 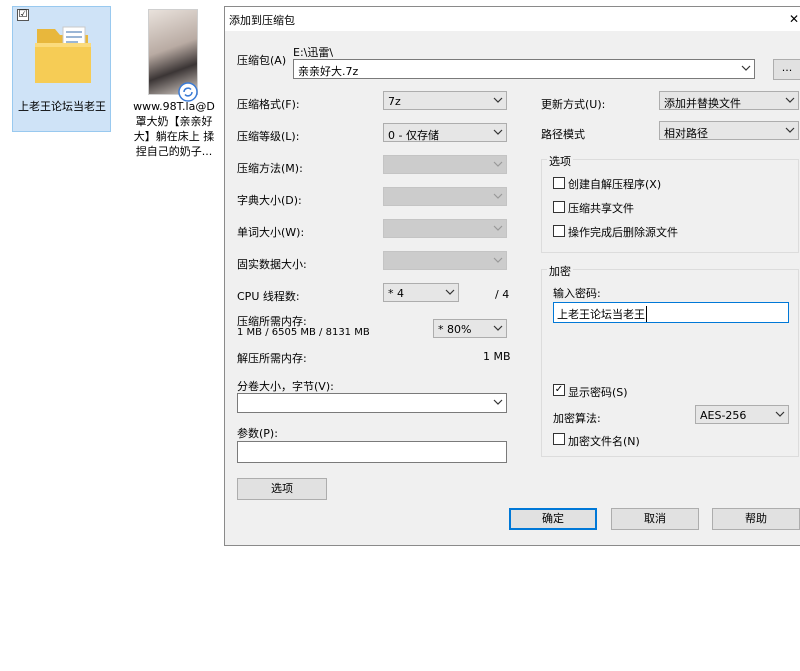 What do you see at coordinates (623, 232) in the screenshot?
I see `delete-label: 操作完成后删除源文件` at bounding box center [623, 232].